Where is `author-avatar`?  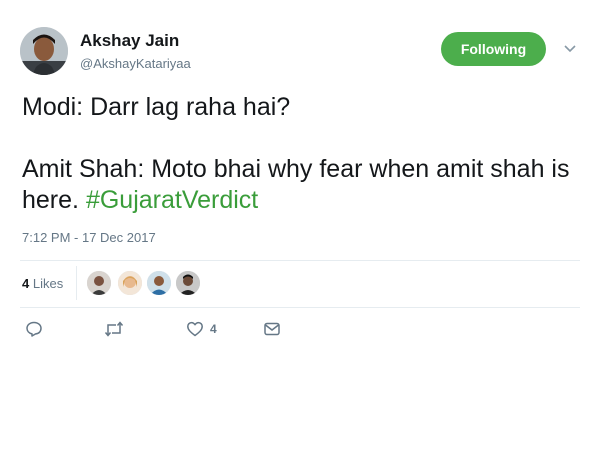 author-avatar is located at coordinates (44, 51).